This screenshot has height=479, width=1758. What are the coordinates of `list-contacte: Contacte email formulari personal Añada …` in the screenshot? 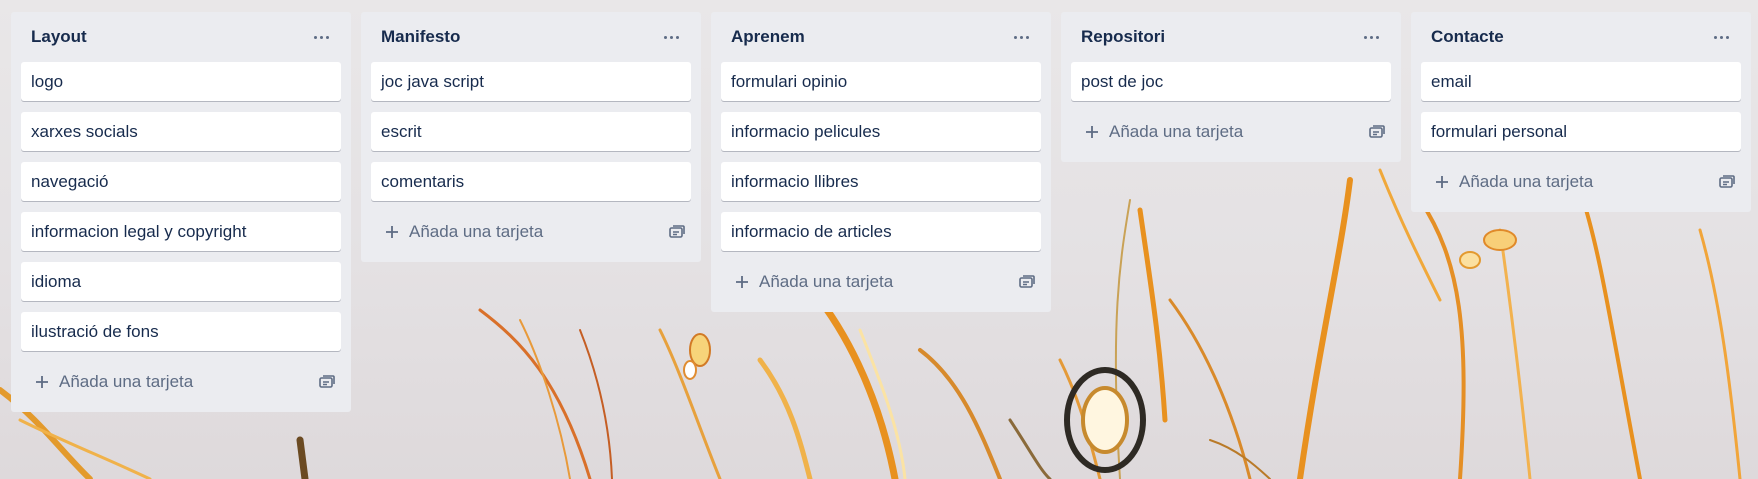 It's located at (1581, 112).